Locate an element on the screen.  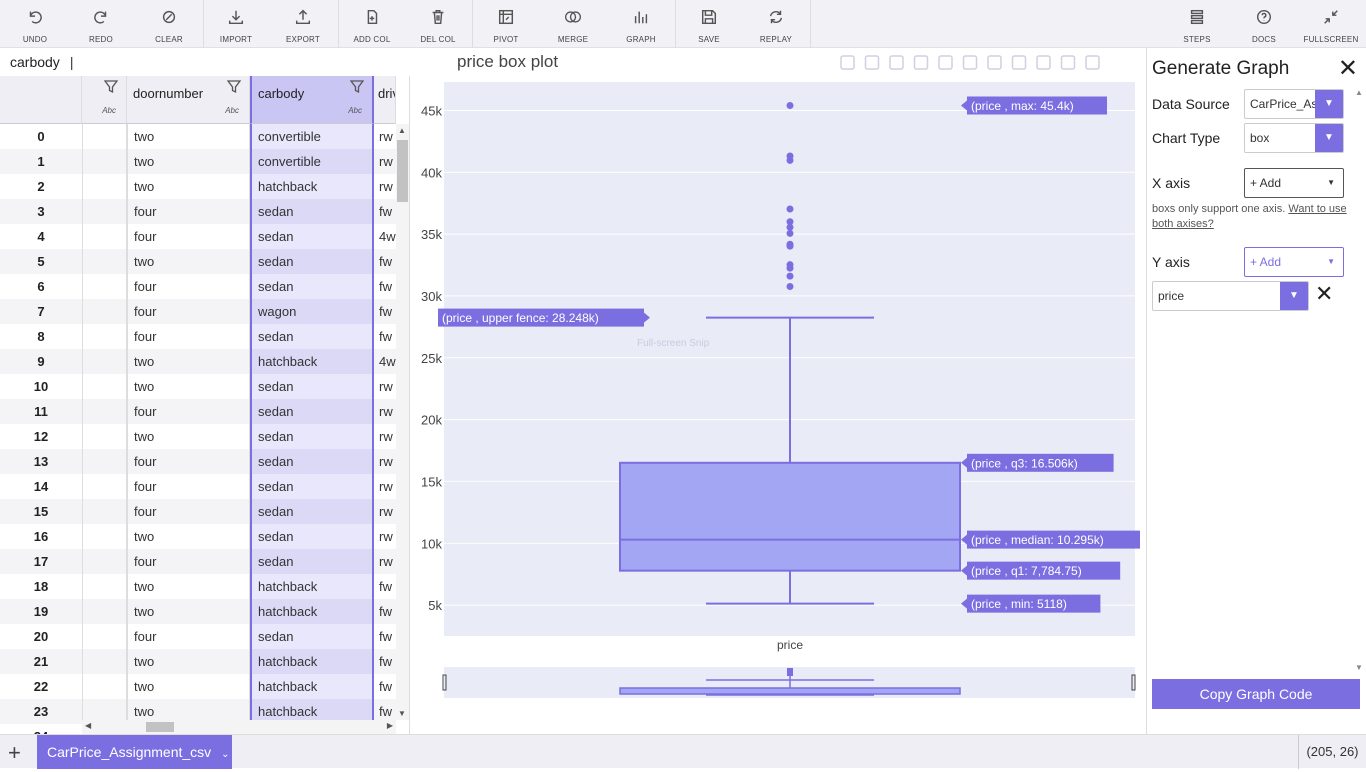
table-row: 5 two sedan fw is located at coordinates (198, 261).